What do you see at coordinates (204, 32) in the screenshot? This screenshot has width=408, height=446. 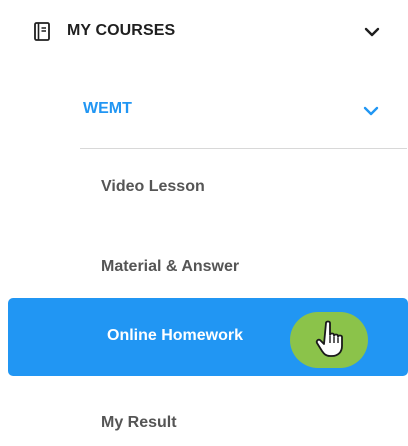 I see `my-courses-header: MY COURSES` at bounding box center [204, 32].